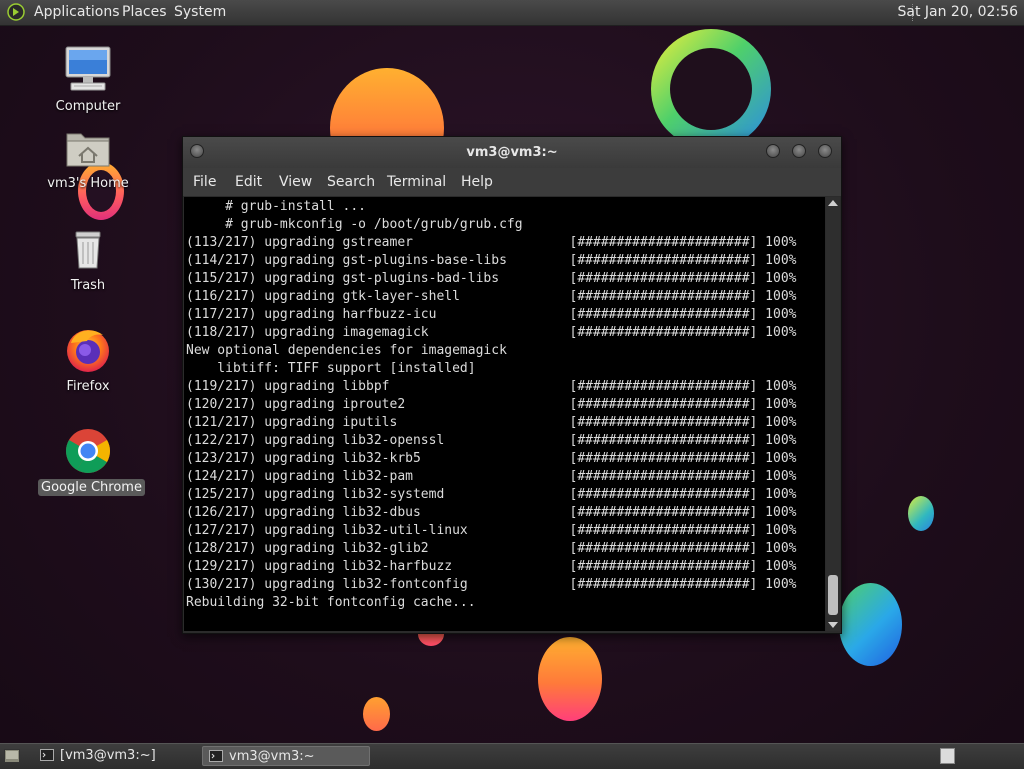  What do you see at coordinates (958, 12) in the screenshot?
I see `clock: Sat Jan 20, 02:56` at bounding box center [958, 12].